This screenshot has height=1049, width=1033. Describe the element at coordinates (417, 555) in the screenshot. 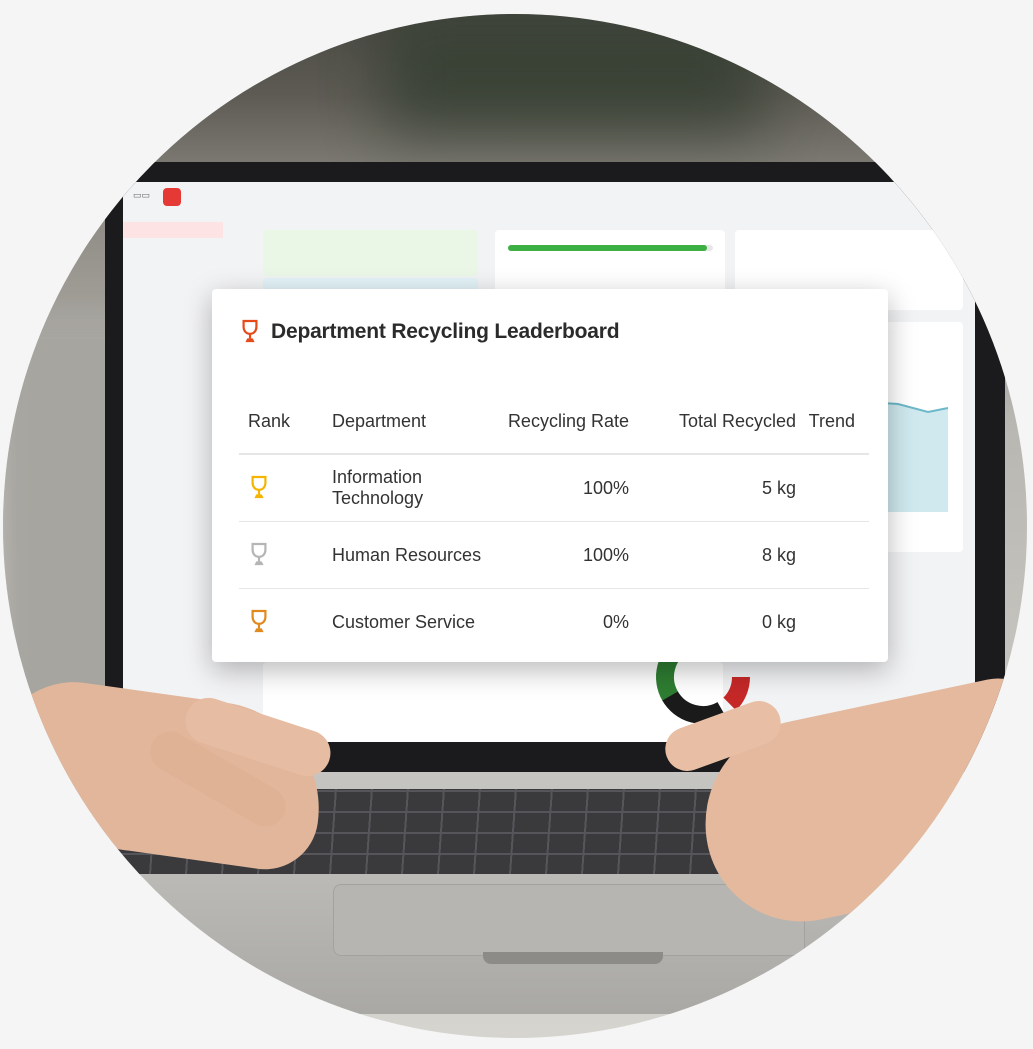

I see `department-name: Human Resources` at that location.